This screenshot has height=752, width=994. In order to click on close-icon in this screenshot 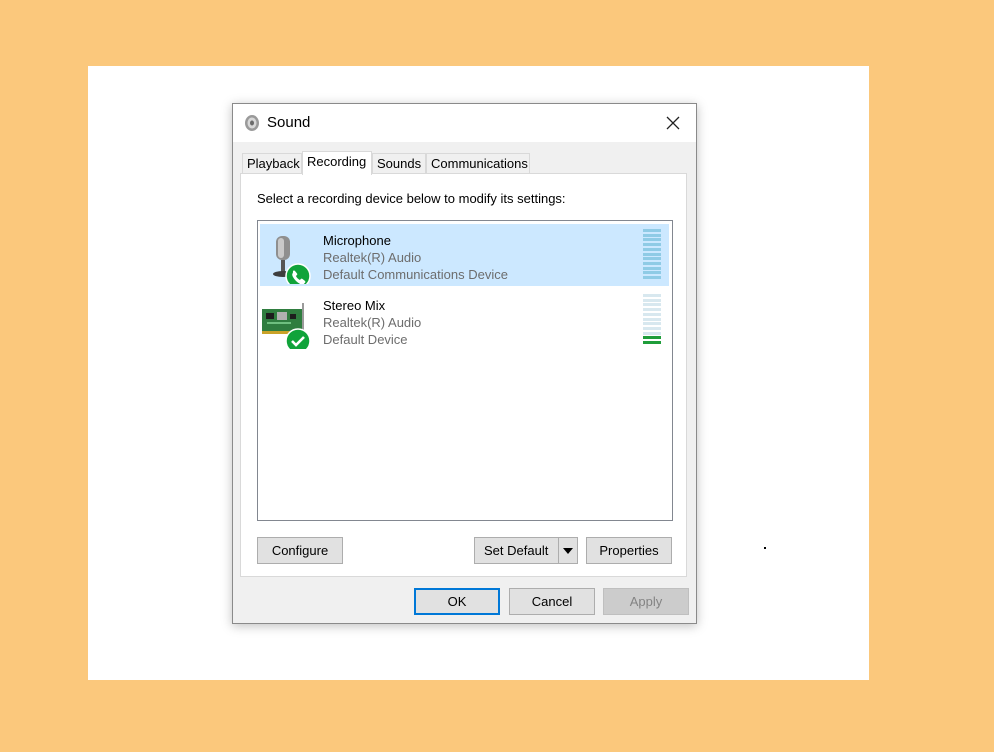, I will do `click(673, 123)`.